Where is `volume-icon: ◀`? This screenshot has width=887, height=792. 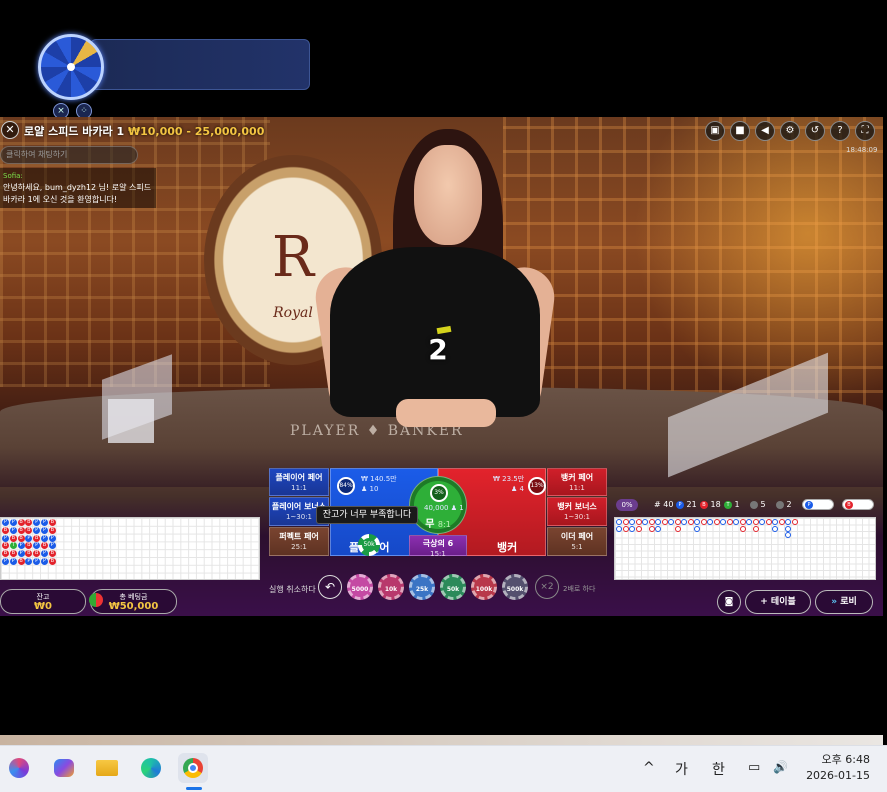 volume-icon: ◀ is located at coordinates (765, 131).